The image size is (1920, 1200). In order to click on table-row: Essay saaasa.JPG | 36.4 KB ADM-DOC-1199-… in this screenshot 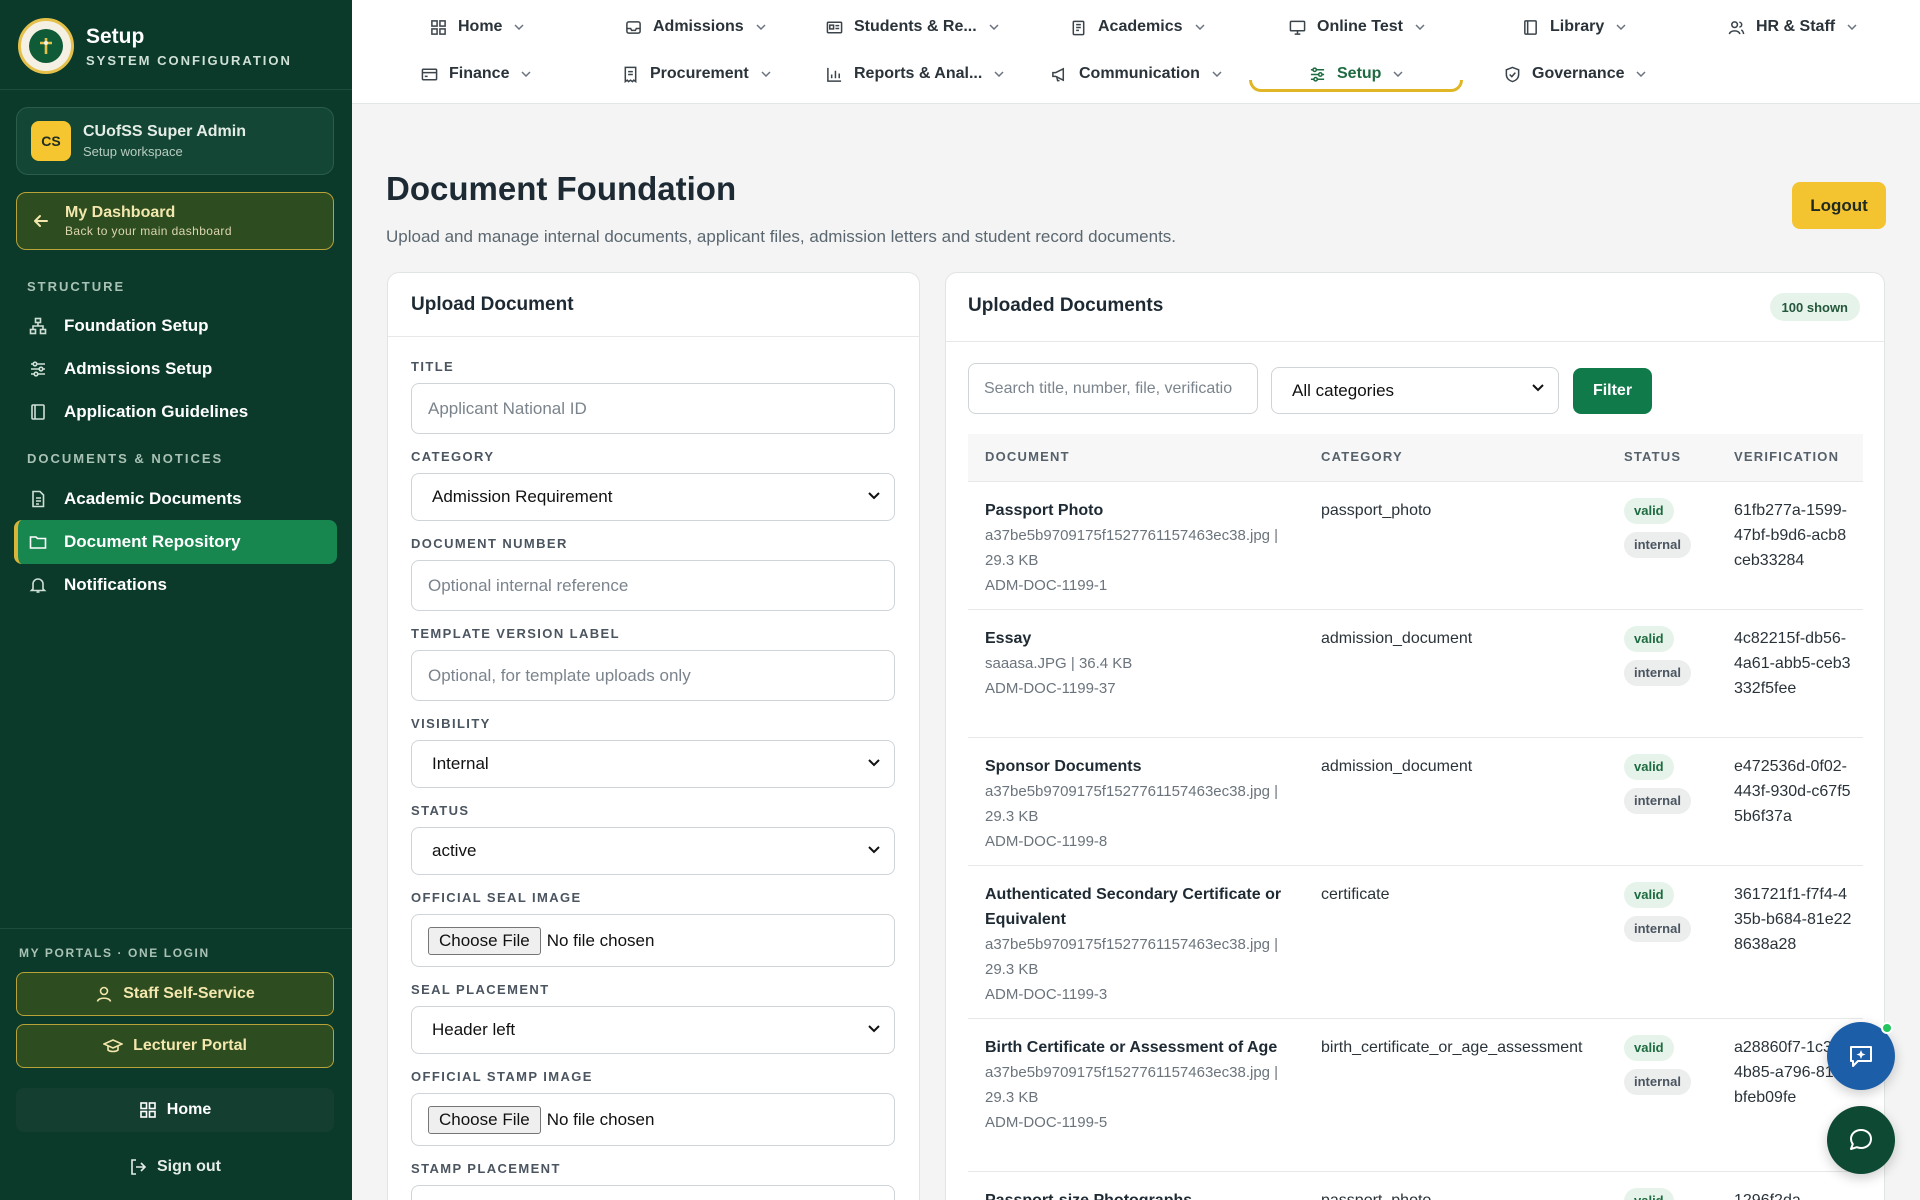, I will do `click(1415, 674)`.